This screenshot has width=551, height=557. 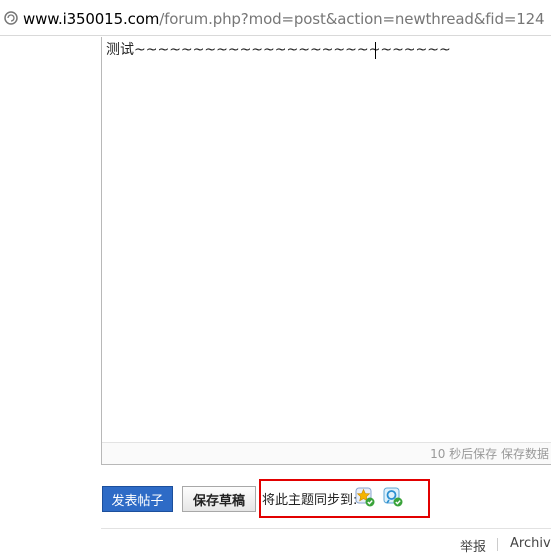 I want to click on autosave-status: 10 秒后保存 保存数据, so click(x=489, y=454).